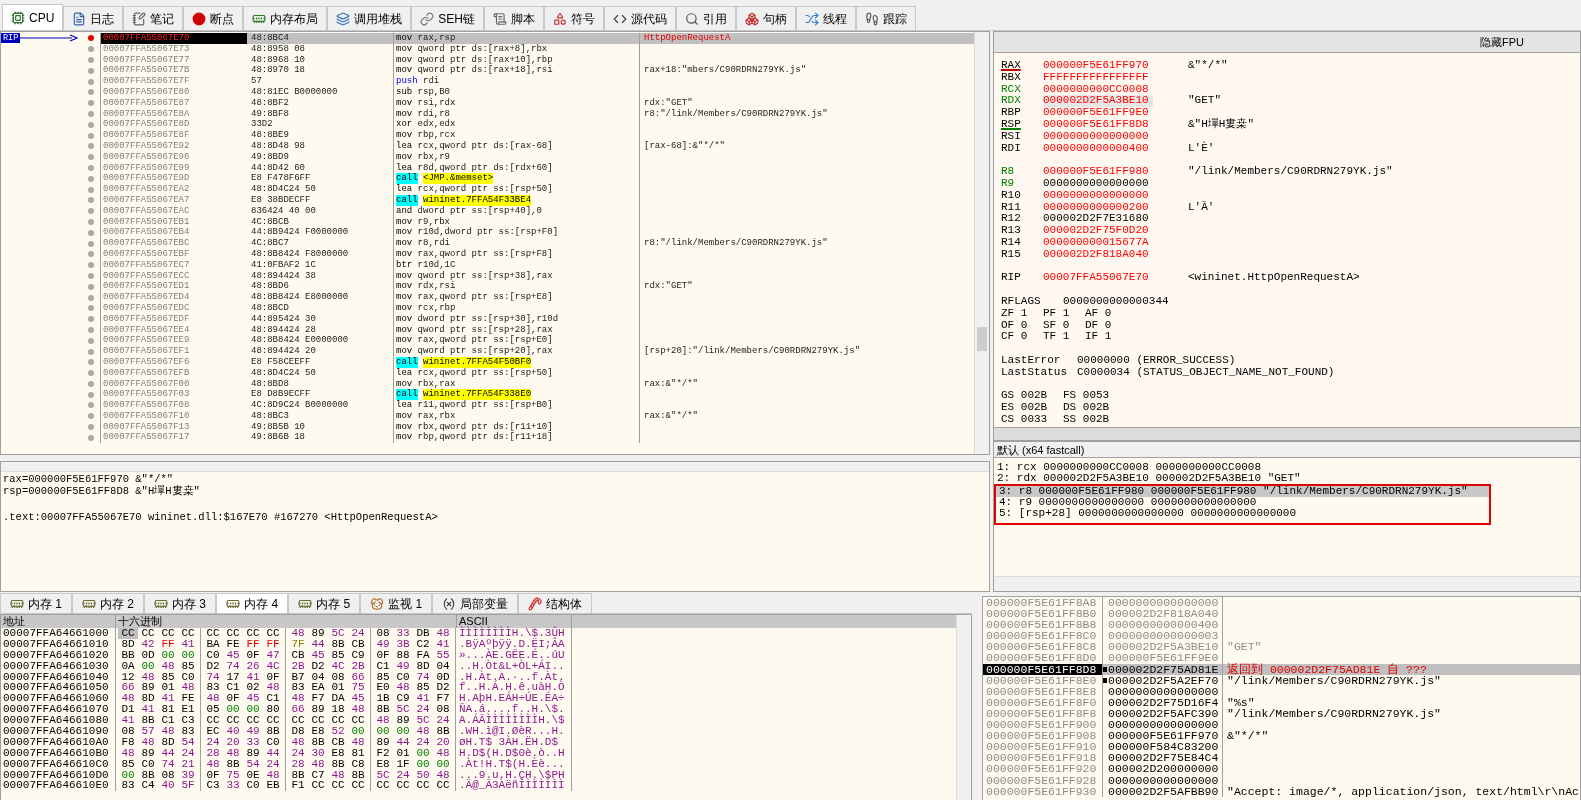 The width and height of the screenshot is (1581, 800). What do you see at coordinates (1098, 172) in the screenshot?
I see `register-value: 000000F5E61FF980` at bounding box center [1098, 172].